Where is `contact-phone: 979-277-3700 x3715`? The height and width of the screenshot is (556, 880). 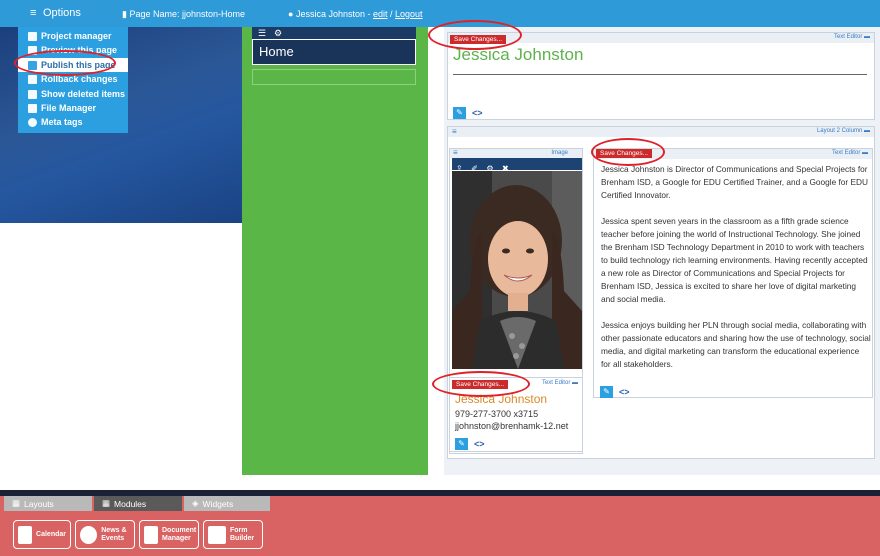
contact-phone: 979-277-3700 x3715 is located at coordinates (496, 414).